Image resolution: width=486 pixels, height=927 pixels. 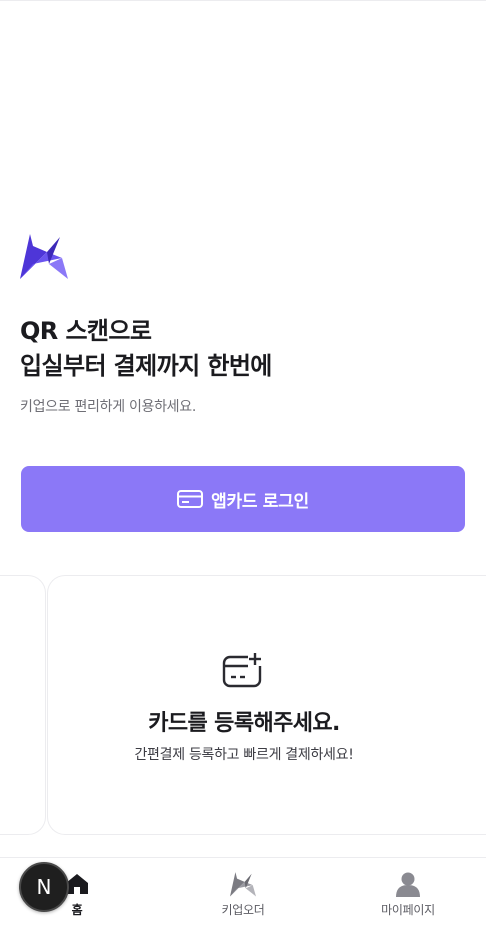 What do you see at coordinates (146, 366) in the screenshot?
I see `headline-line-2: 입실부터 결제까지 한번에` at bounding box center [146, 366].